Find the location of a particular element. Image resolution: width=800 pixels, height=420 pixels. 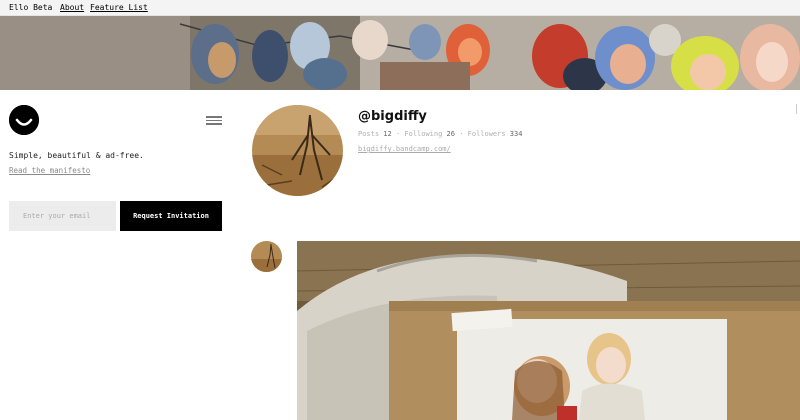

profile-website-link: bigdiffy.bandcamp.com/ is located at coordinates (404, 149).